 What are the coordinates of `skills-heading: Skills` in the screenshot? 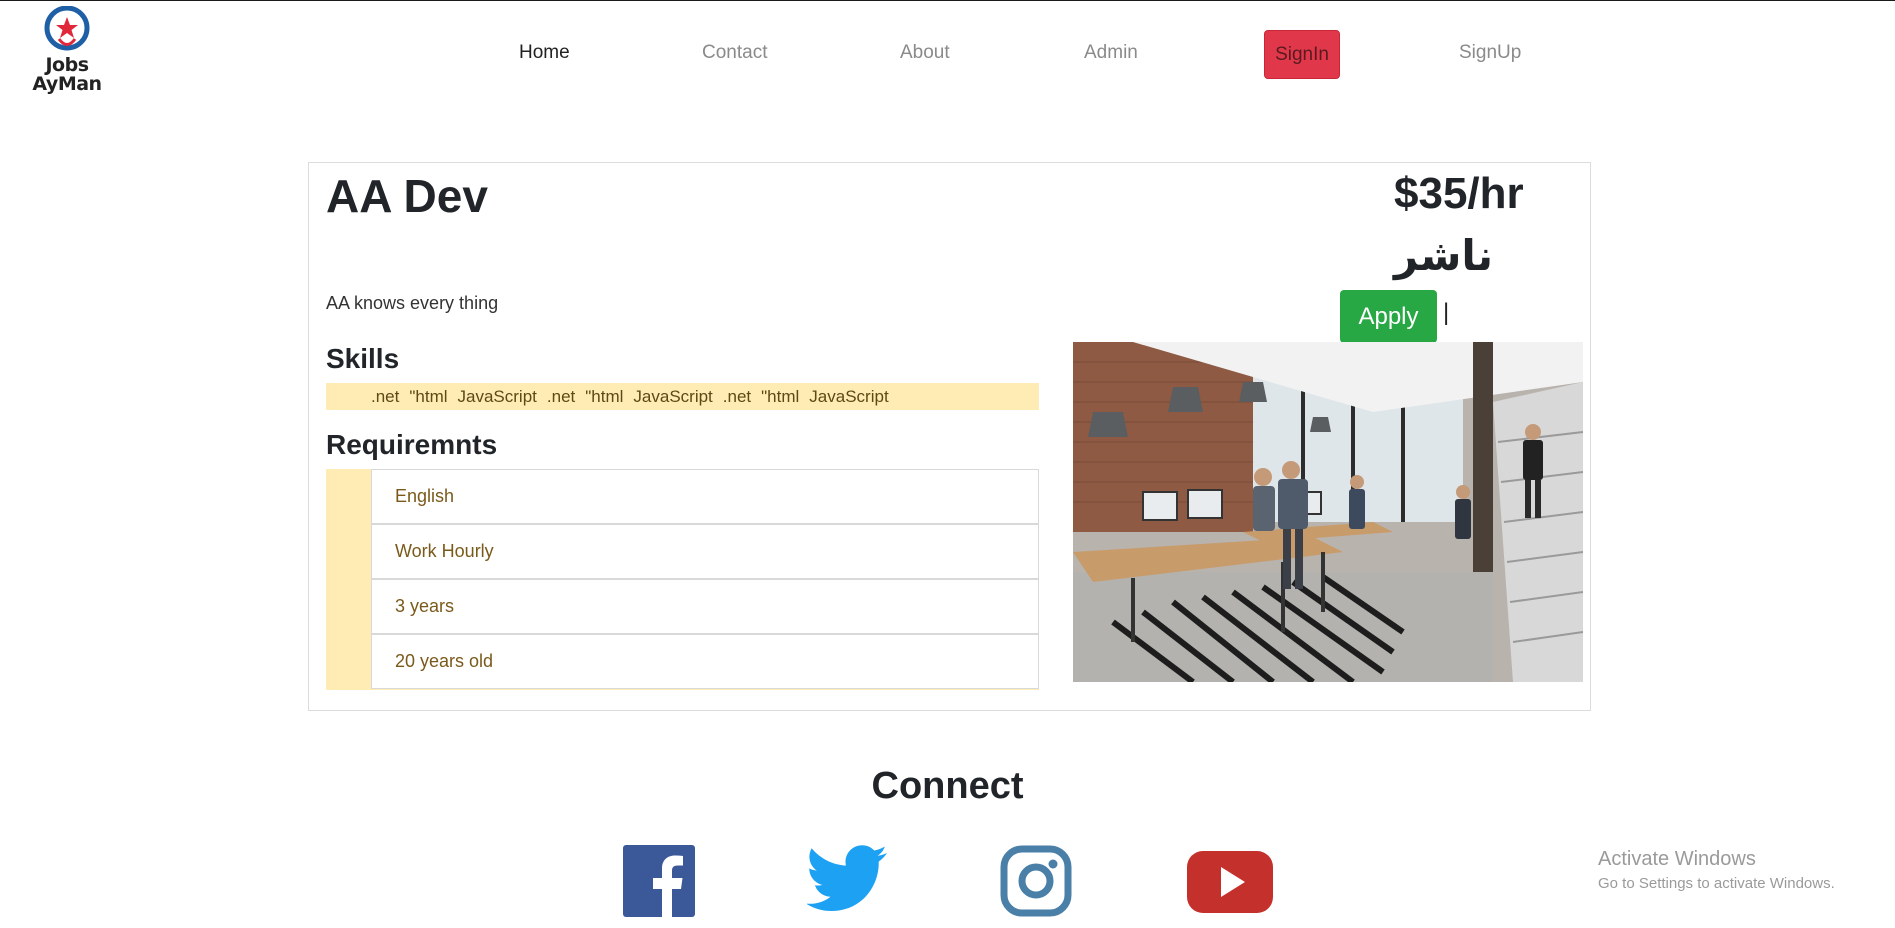 It's located at (363, 358).